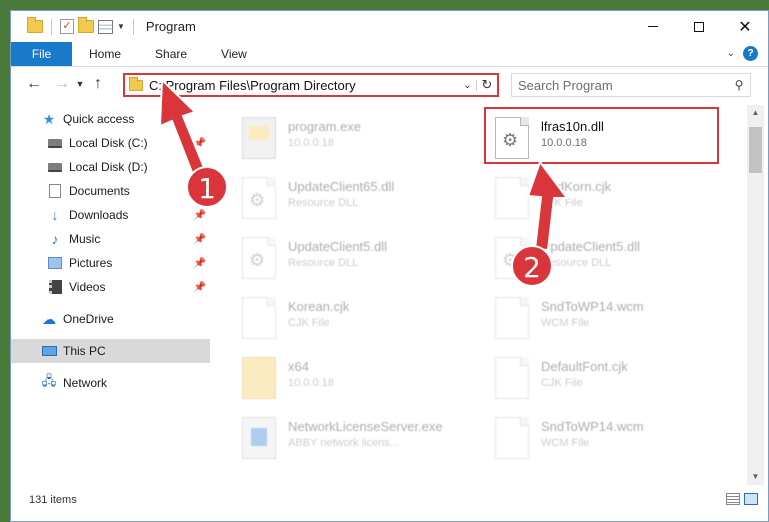  Describe the element at coordinates (86, 25) in the screenshot. I see `new-folder-icon` at that location.